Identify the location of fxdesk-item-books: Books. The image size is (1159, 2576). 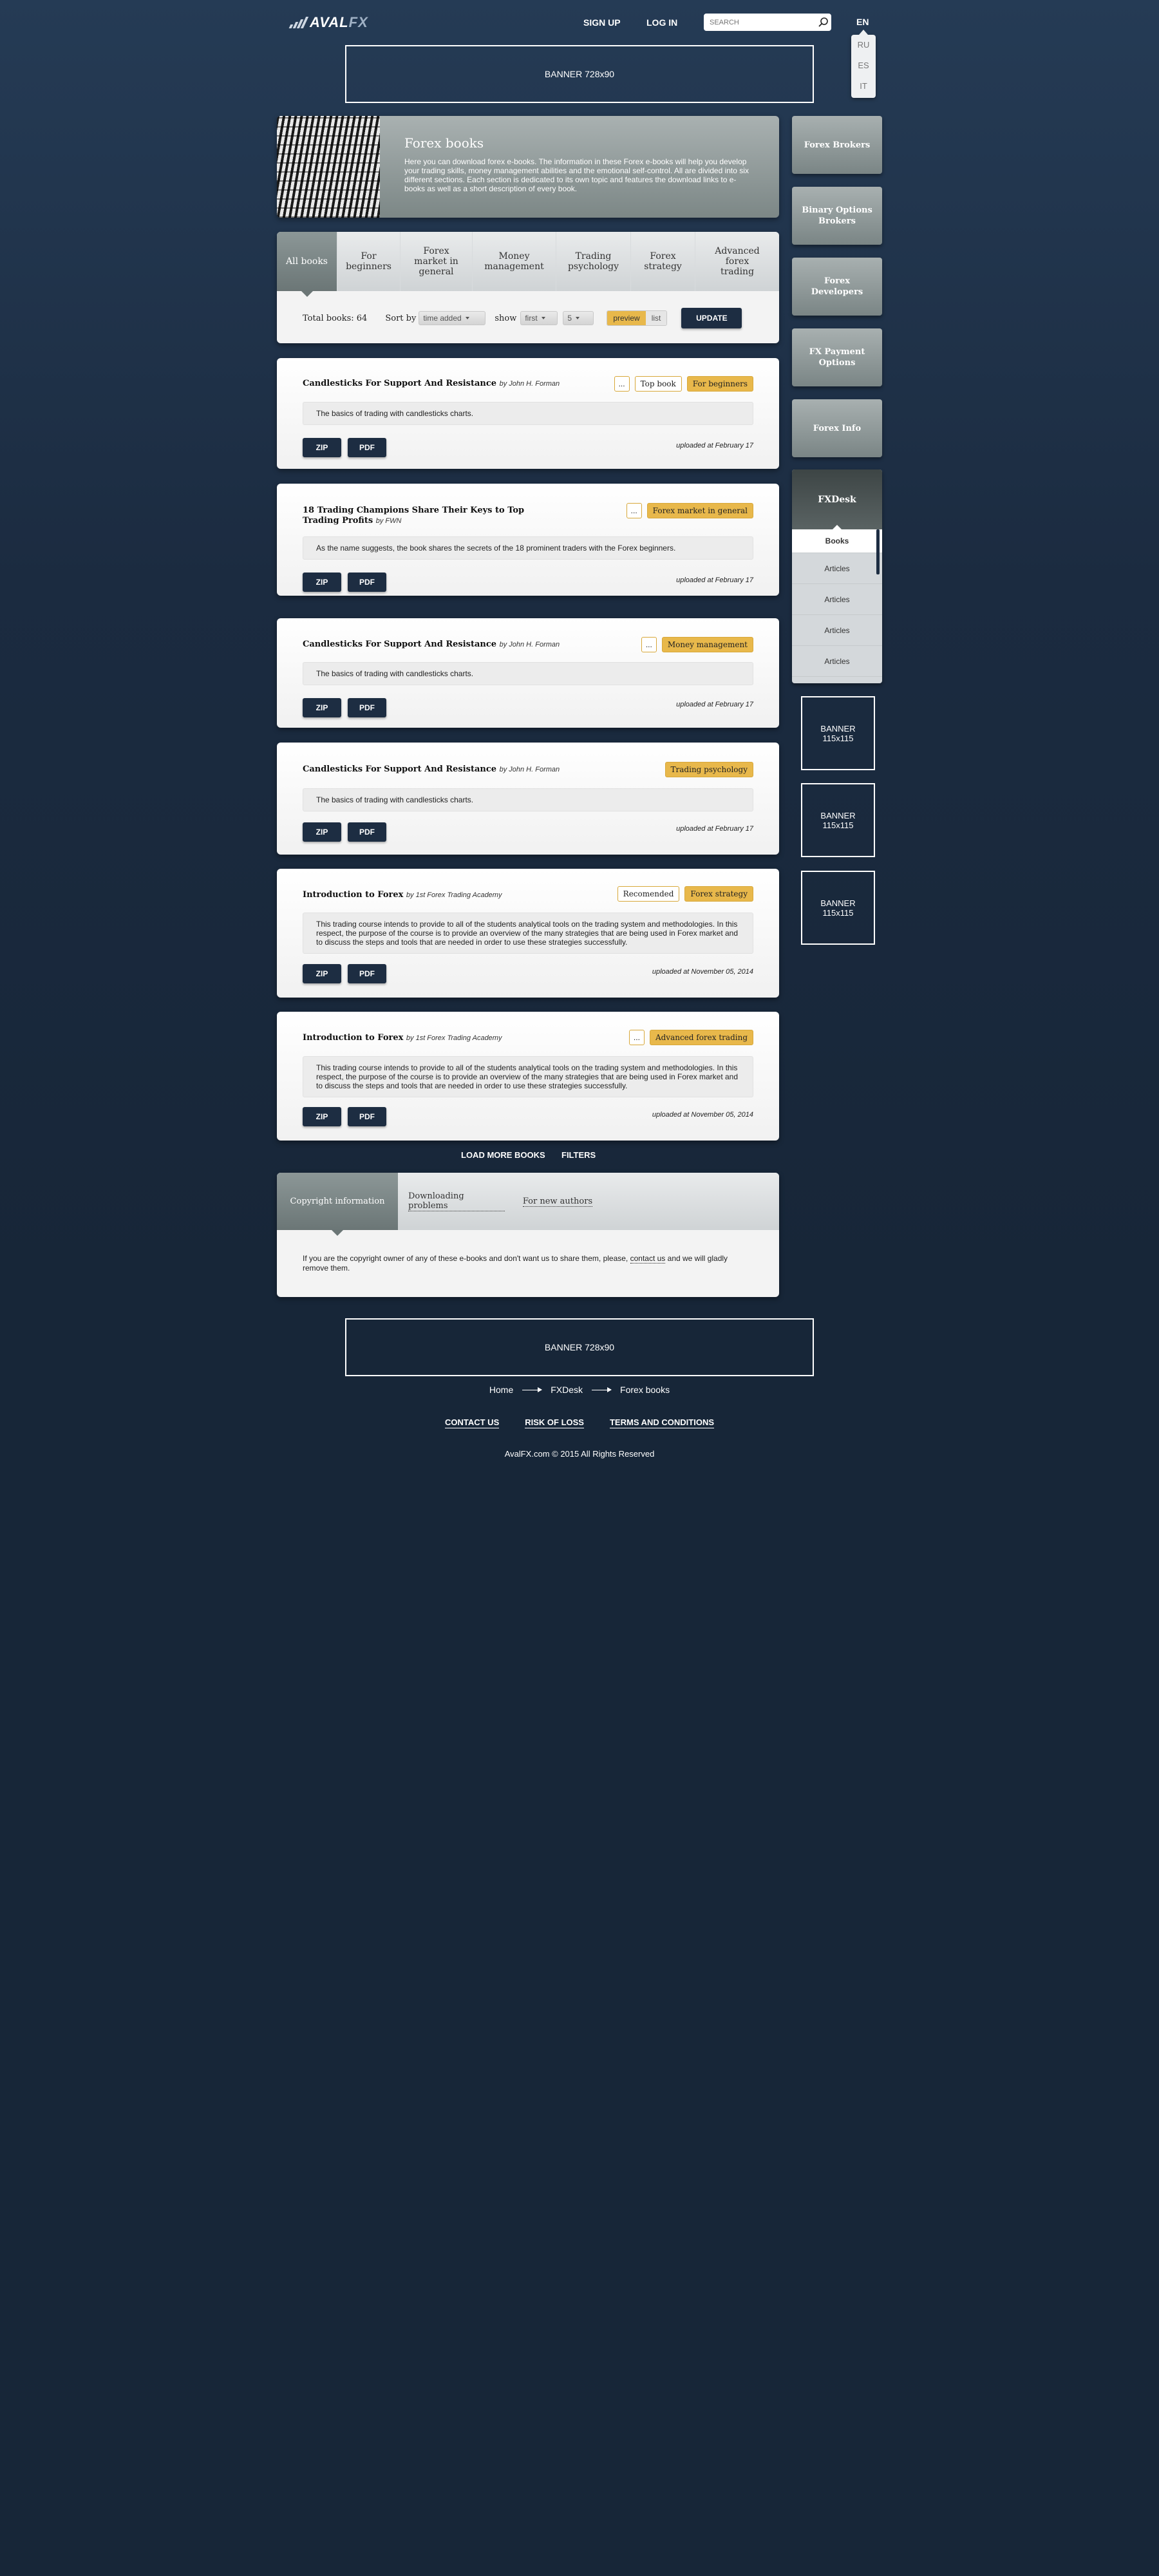
(837, 539).